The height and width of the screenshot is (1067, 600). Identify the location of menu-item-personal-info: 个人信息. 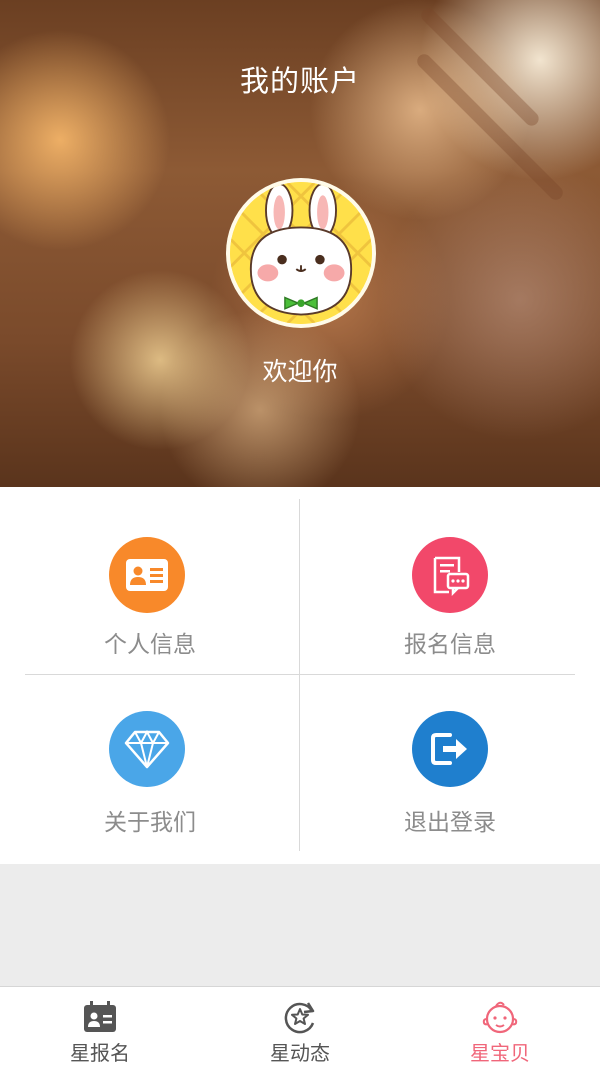
(150, 581).